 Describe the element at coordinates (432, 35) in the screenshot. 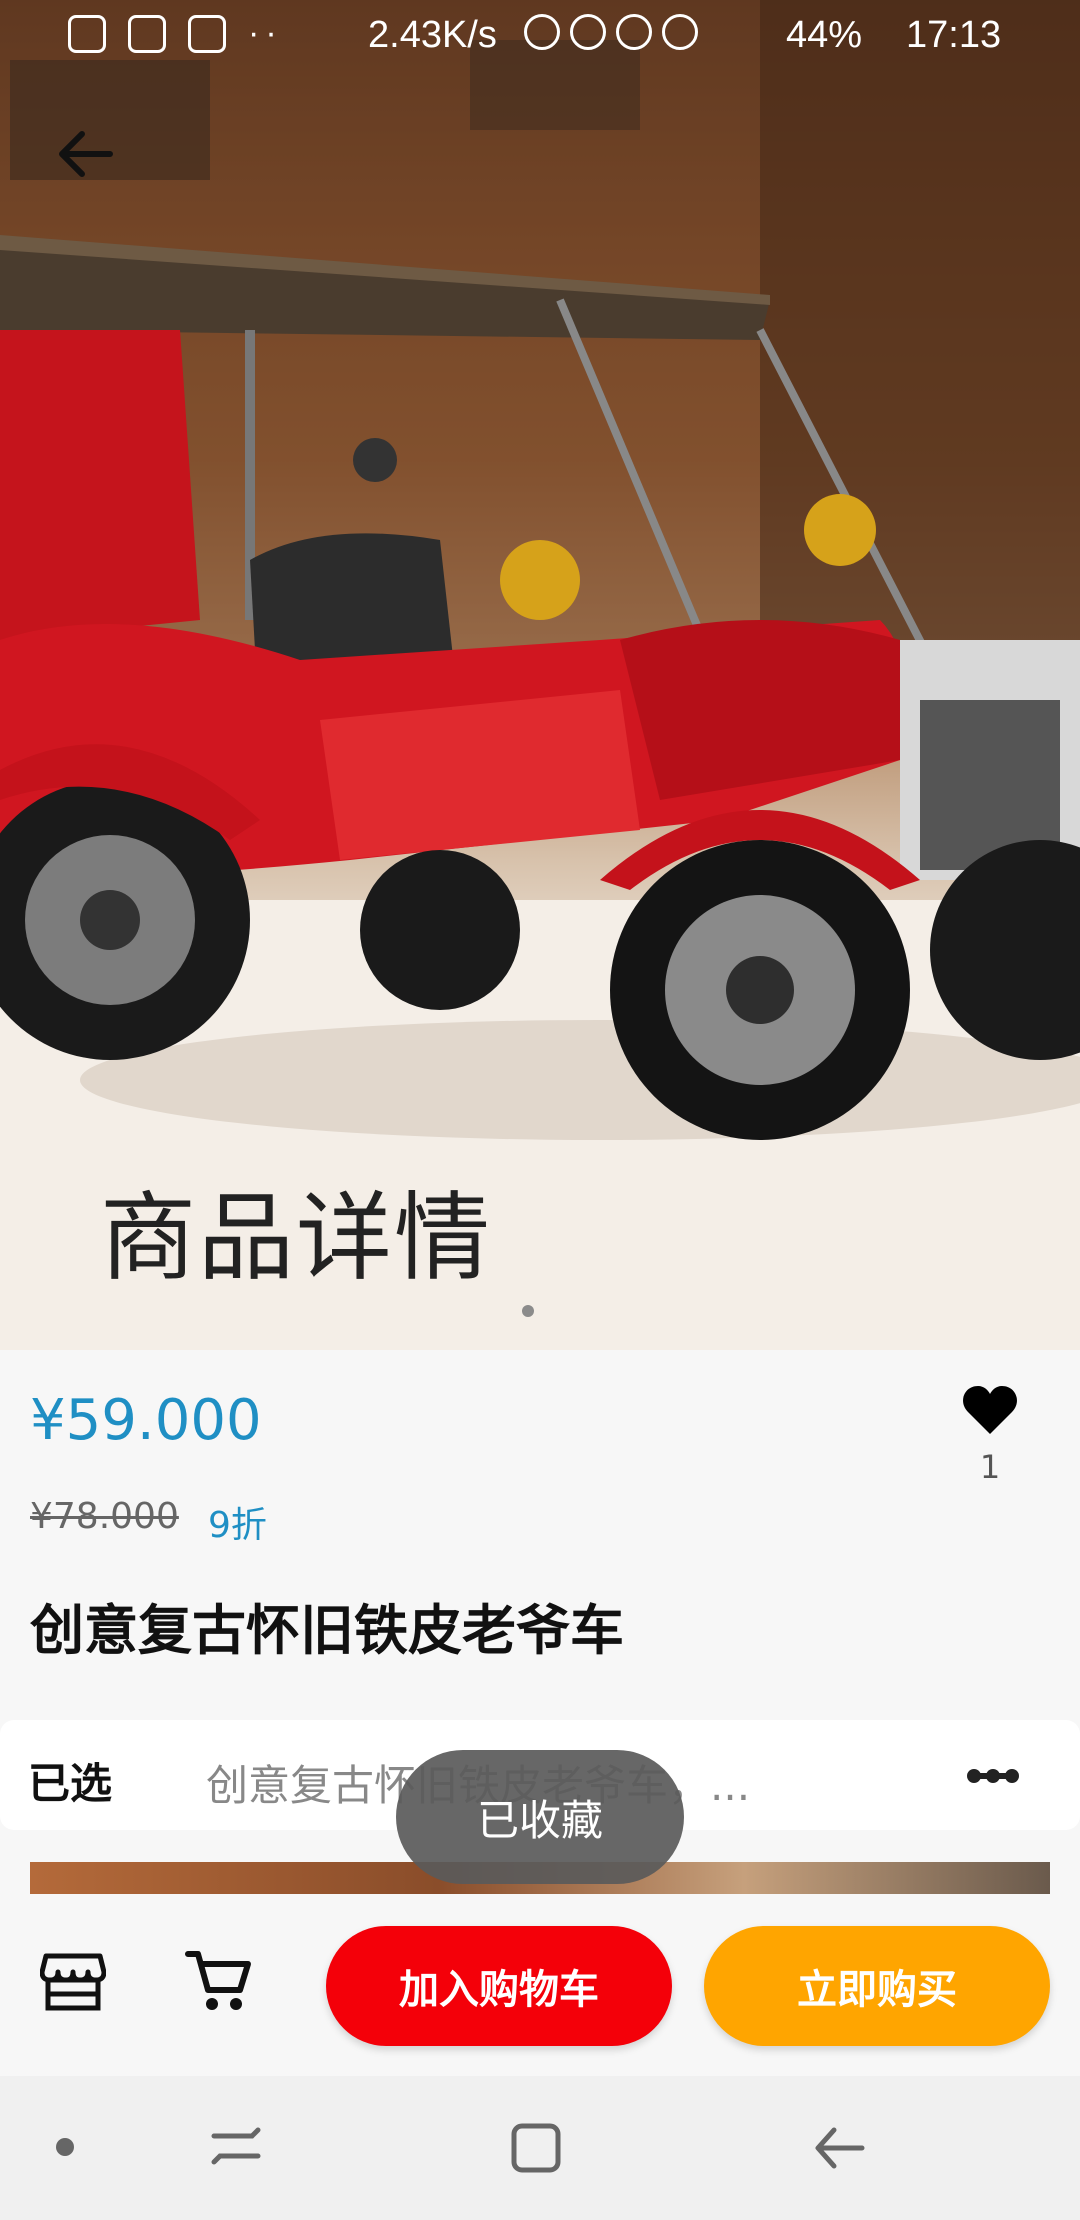

I see `network-speed: 2.43K/s` at that location.